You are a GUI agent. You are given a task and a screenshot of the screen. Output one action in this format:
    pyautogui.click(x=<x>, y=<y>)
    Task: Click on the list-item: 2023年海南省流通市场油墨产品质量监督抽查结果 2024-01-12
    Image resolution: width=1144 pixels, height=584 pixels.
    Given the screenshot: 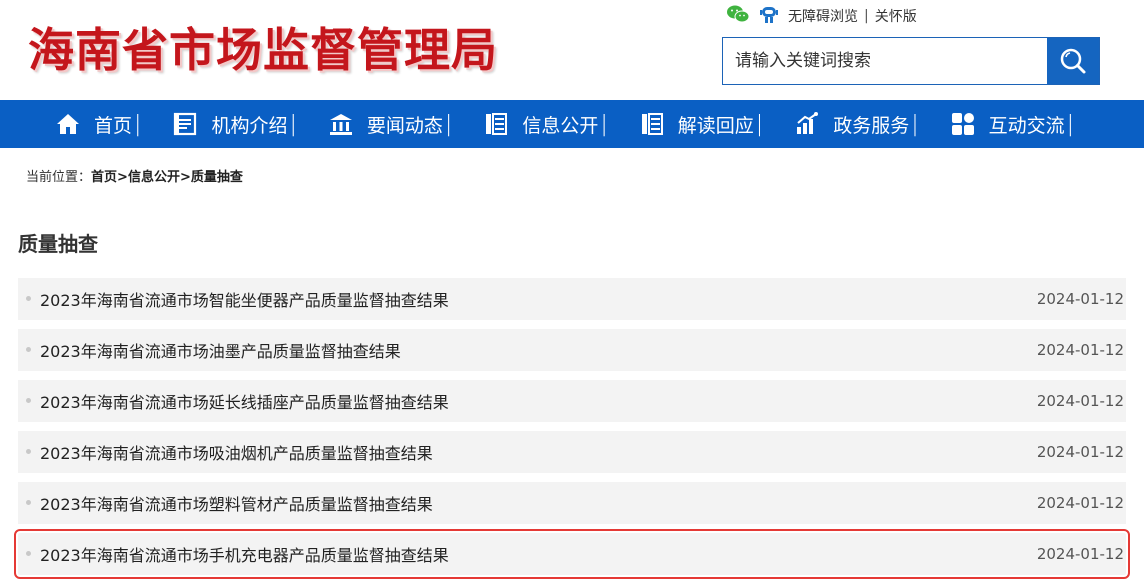 What is the action you would take?
    pyautogui.click(x=572, y=350)
    